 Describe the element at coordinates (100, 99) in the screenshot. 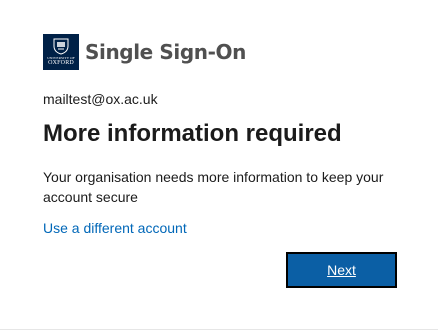

I see `account-email: mailtest@ox.ac.uk` at that location.